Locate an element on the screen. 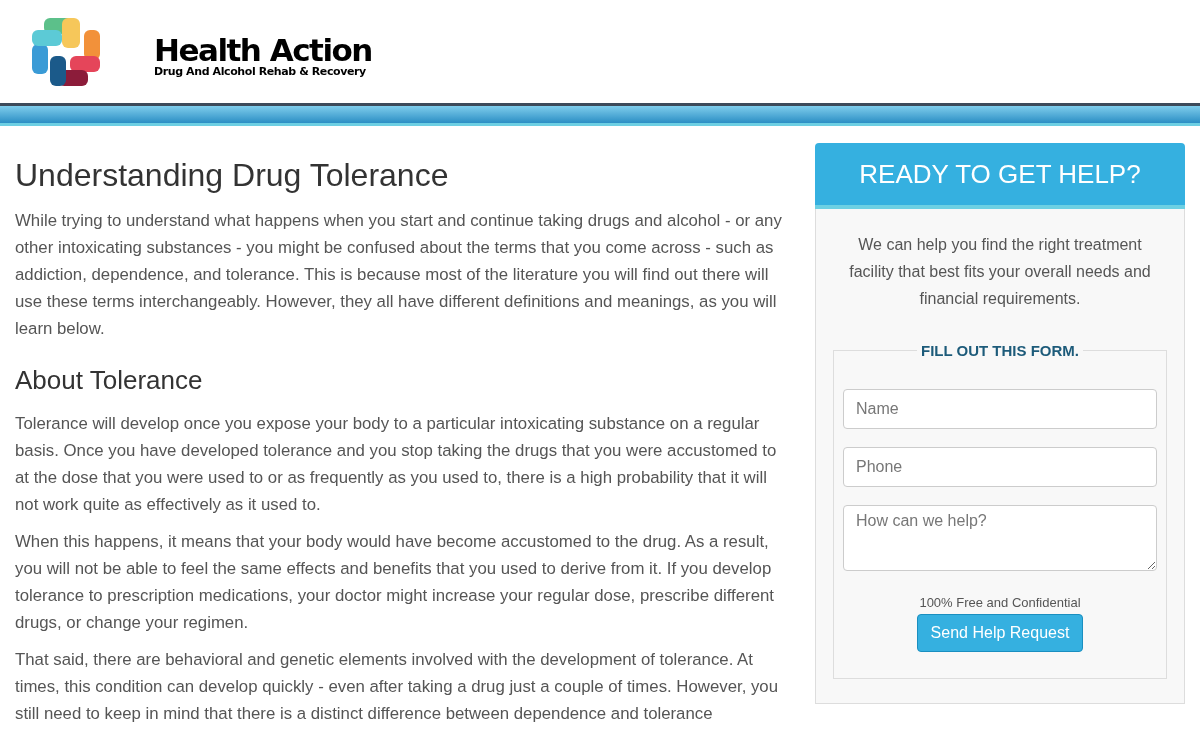  intro-text: We can help you find the right treatment facility that best fits your overall needs and financial requirements. is located at coordinates (1000, 272).